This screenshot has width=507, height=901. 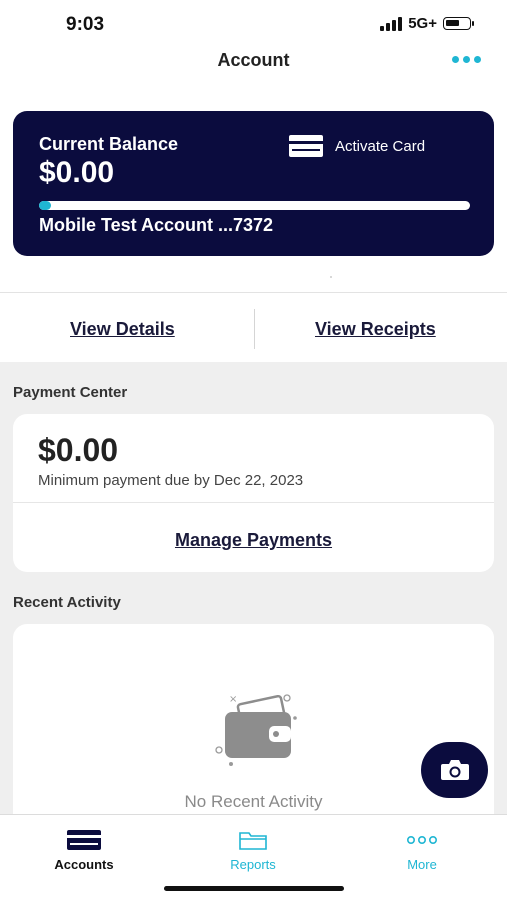 I want to click on tab-reports-label: Reports, so click(x=253, y=864).